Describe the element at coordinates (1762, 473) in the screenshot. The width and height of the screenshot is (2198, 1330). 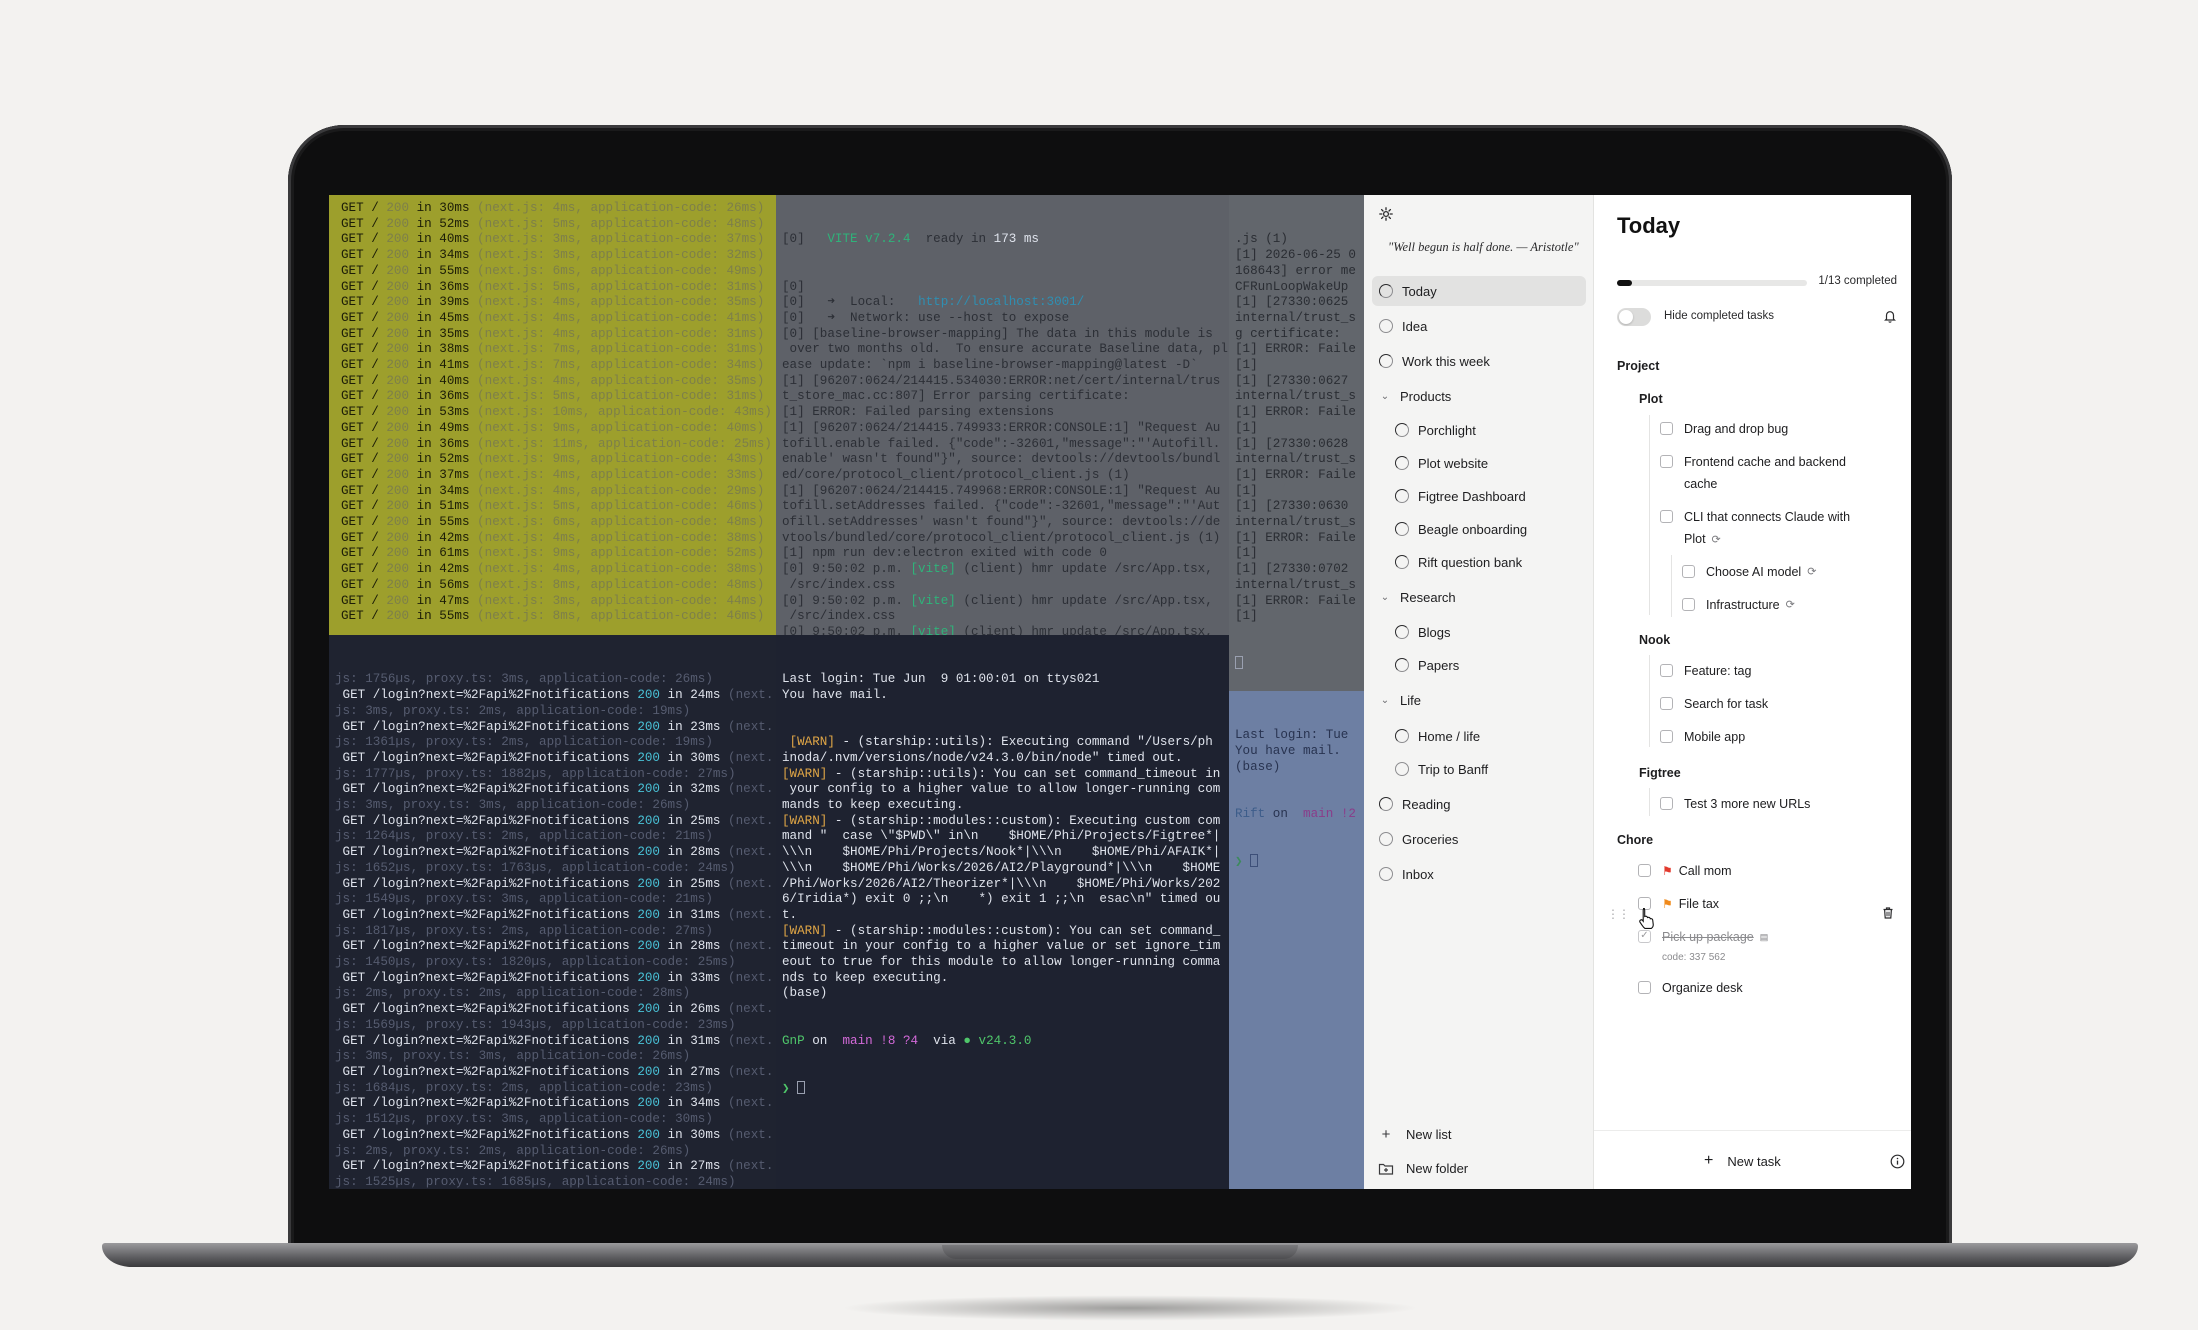
I see `task-item: Frontend cache and backend cache` at that location.